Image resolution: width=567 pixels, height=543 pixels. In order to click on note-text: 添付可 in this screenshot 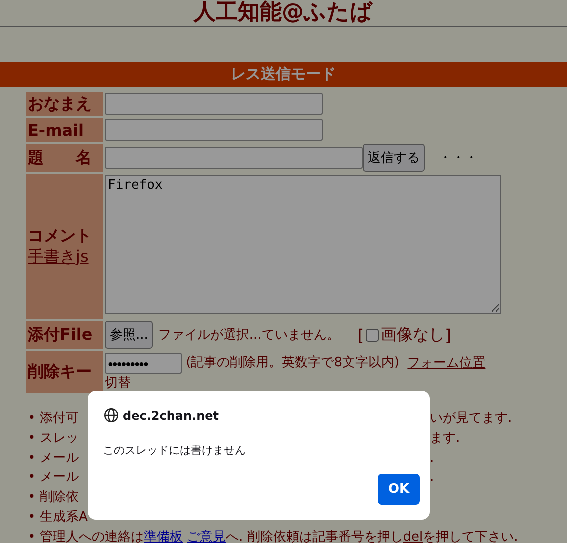, I will do `click(59, 418)`.